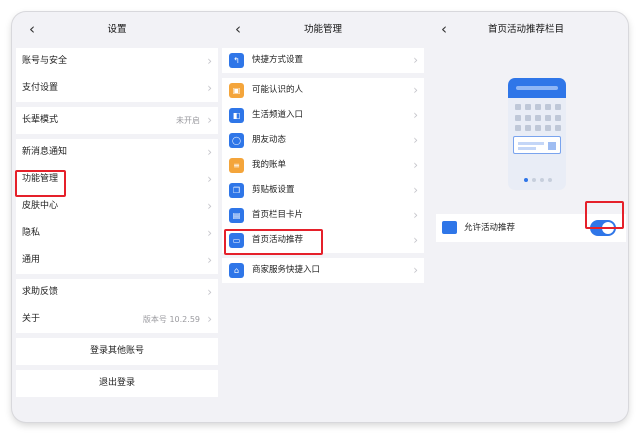  I want to click on login-other-group: 登录其他账号, so click(117, 351).